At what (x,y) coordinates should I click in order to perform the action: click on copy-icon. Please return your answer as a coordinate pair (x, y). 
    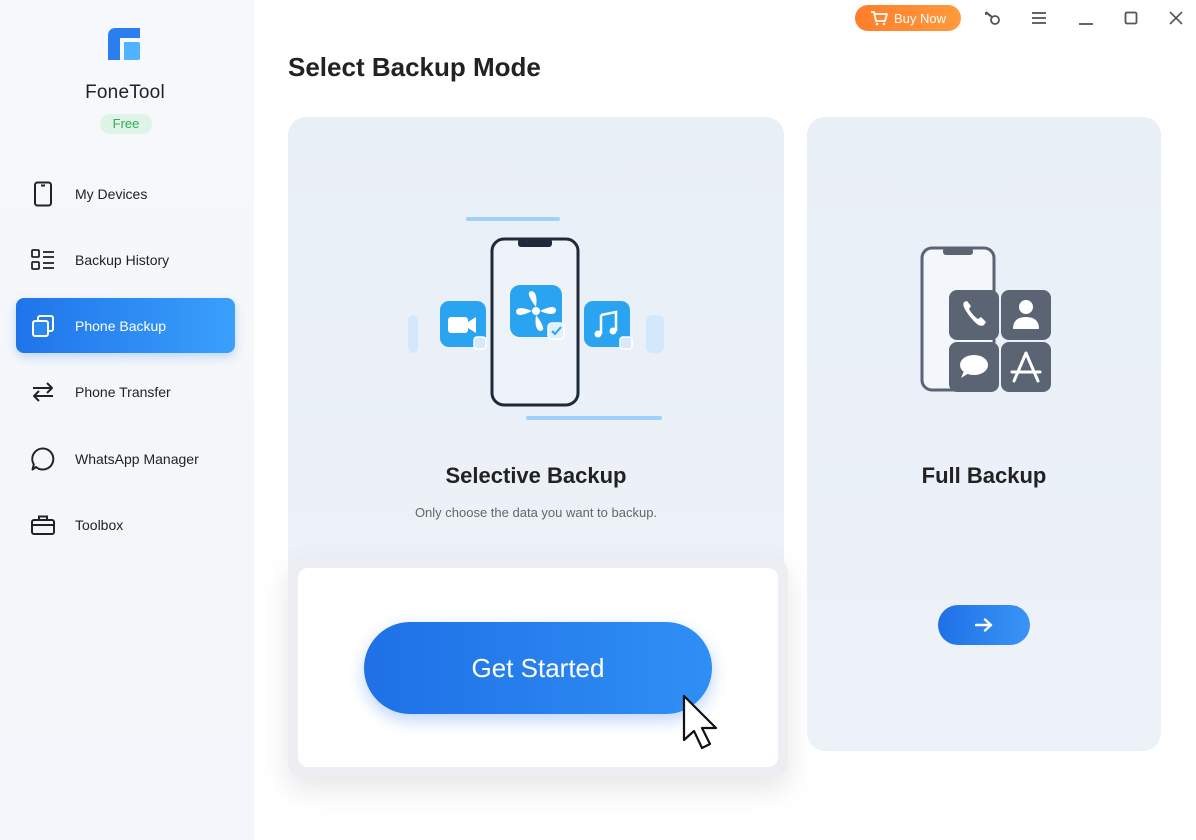
    Looking at the image, I should click on (43, 326).